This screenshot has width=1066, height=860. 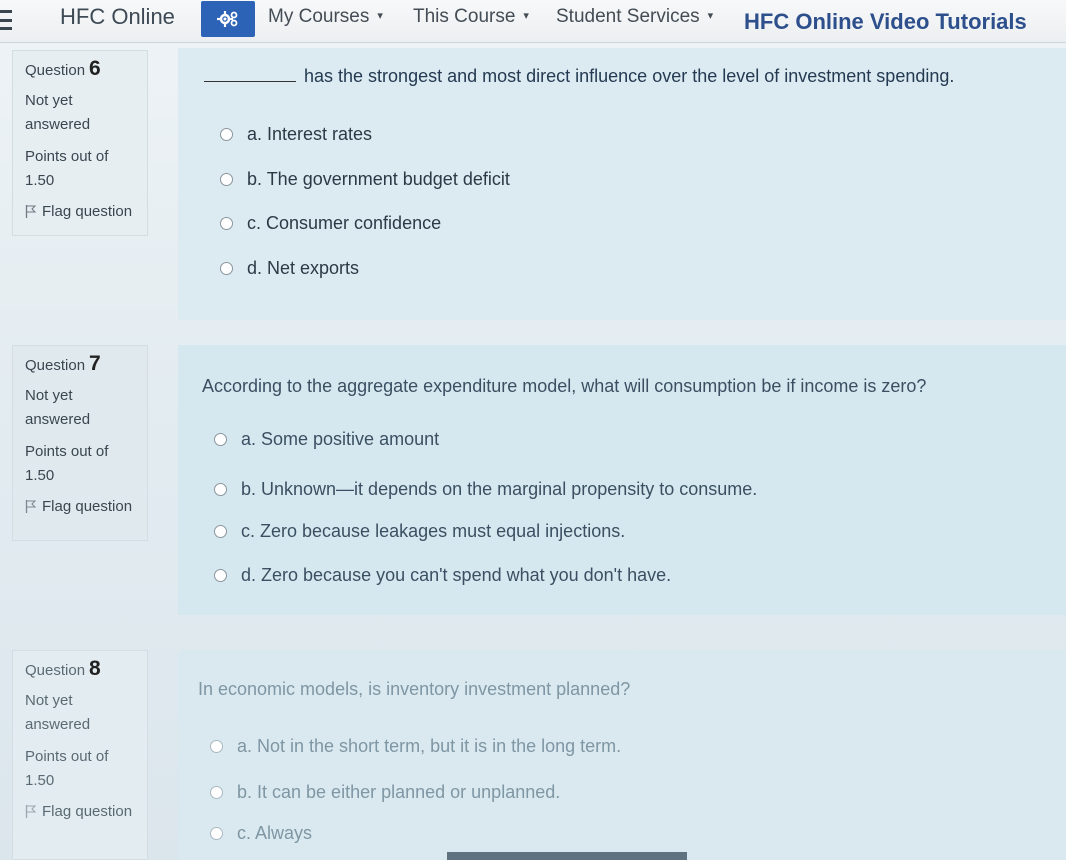 What do you see at coordinates (628, 16) in the screenshot?
I see `nav-student-services-label: Student Services` at bounding box center [628, 16].